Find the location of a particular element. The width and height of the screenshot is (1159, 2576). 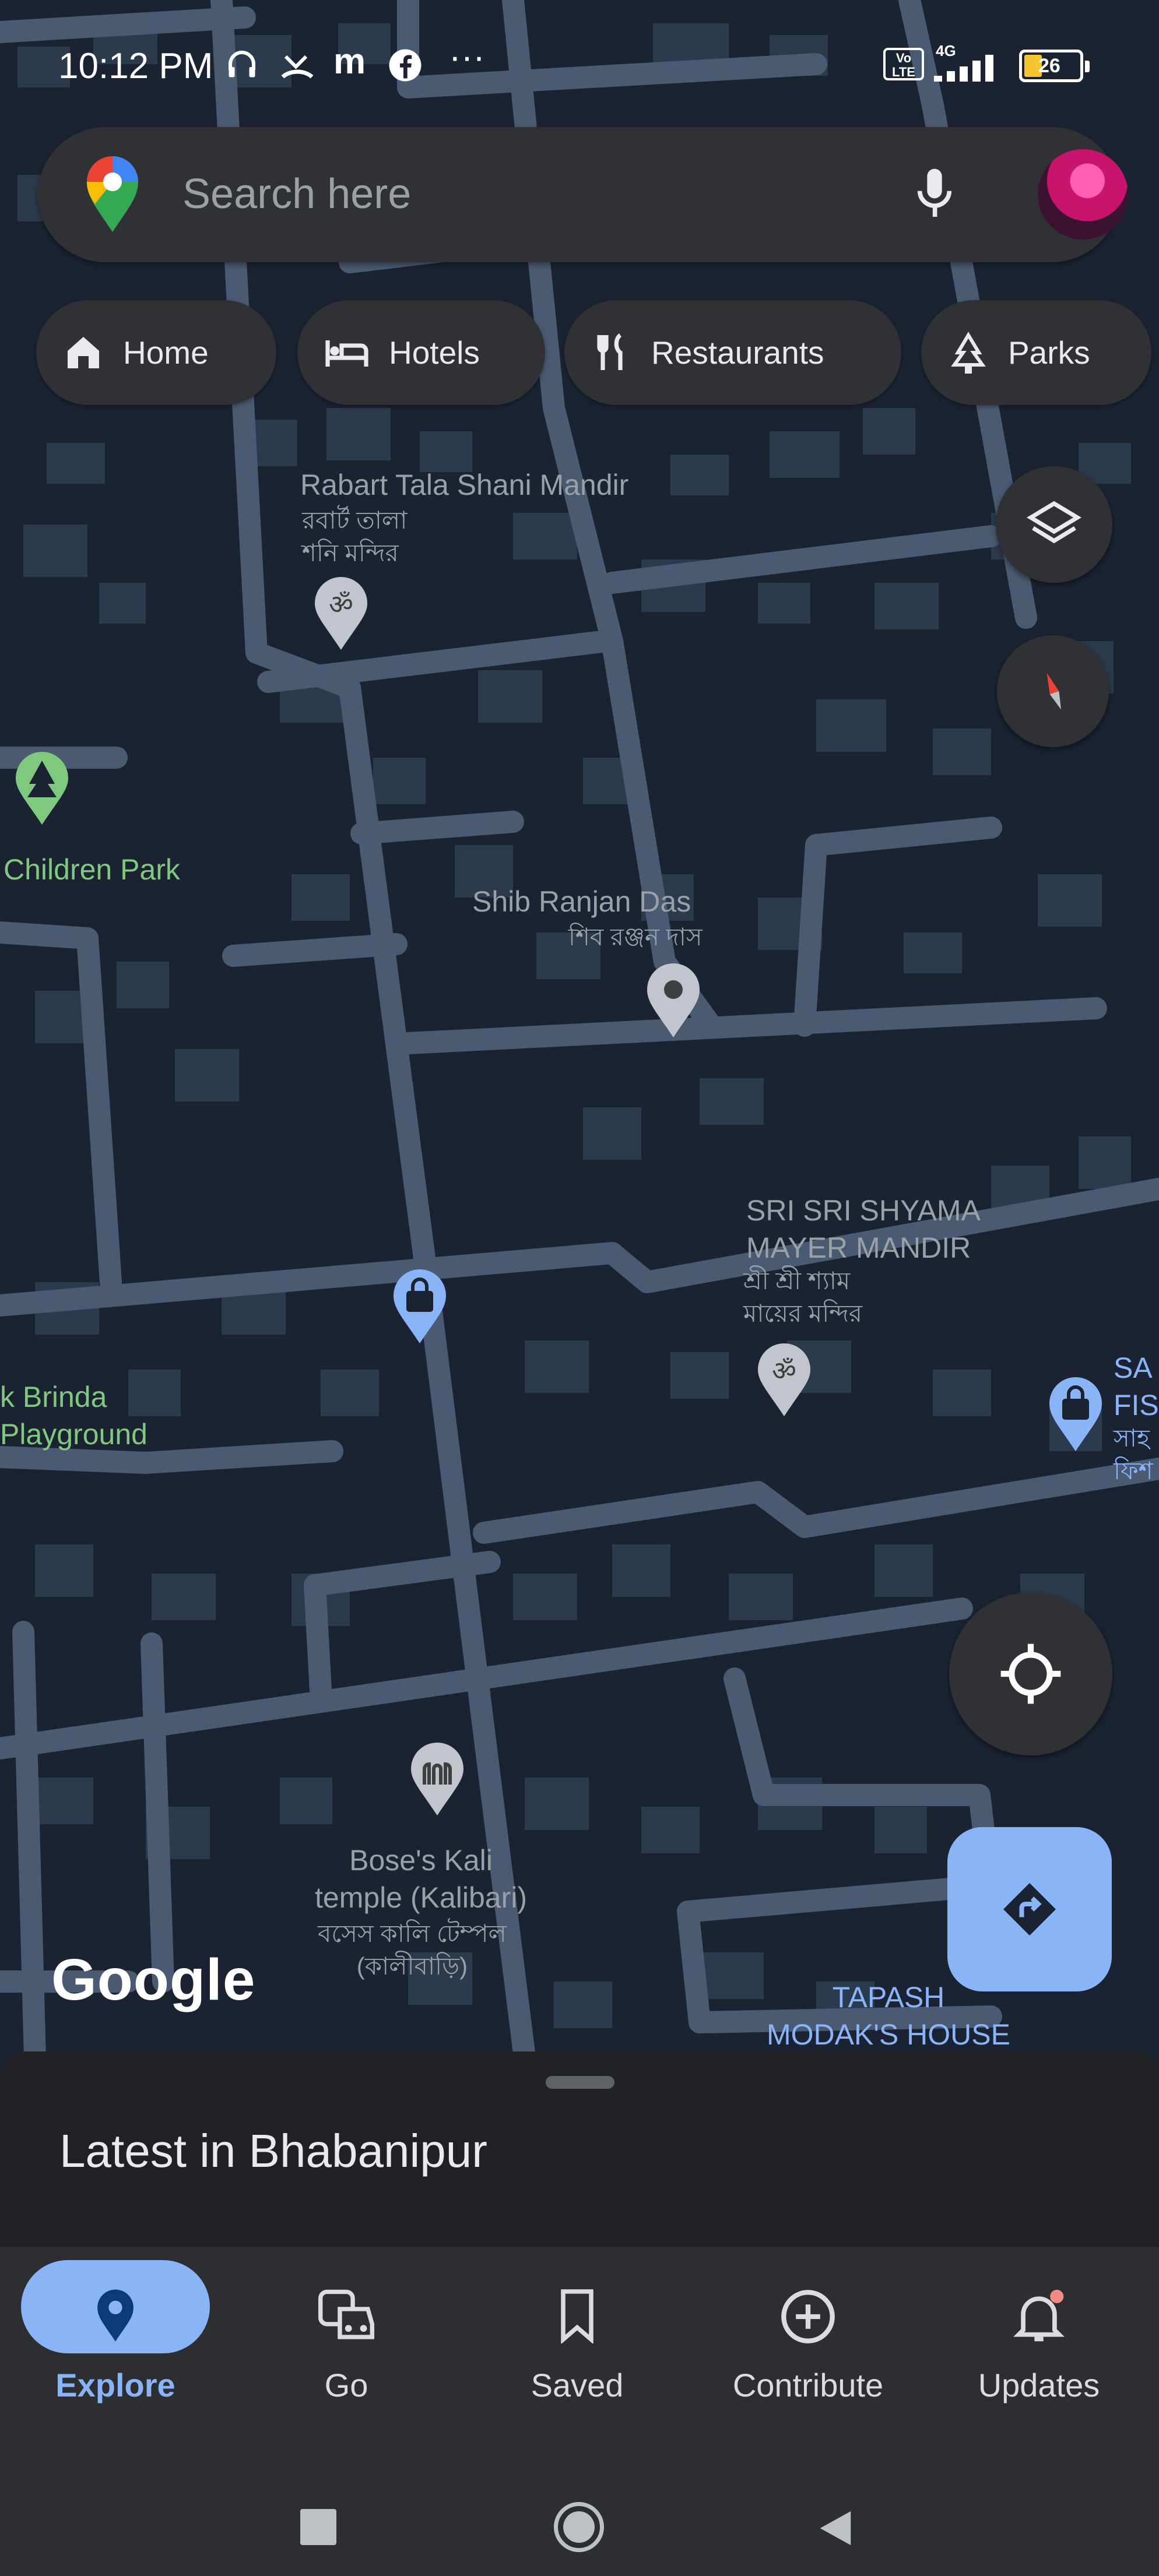

nav-updates: Updates is located at coordinates (1038, 2340).